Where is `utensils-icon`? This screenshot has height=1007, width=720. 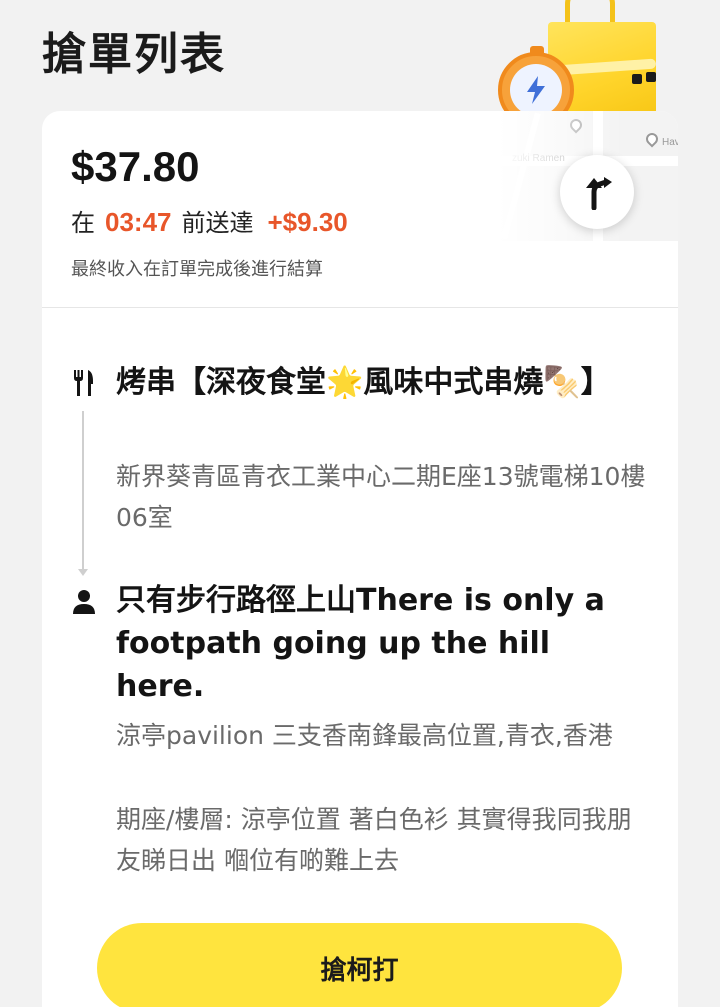 utensils-icon is located at coordinates (84, 385).